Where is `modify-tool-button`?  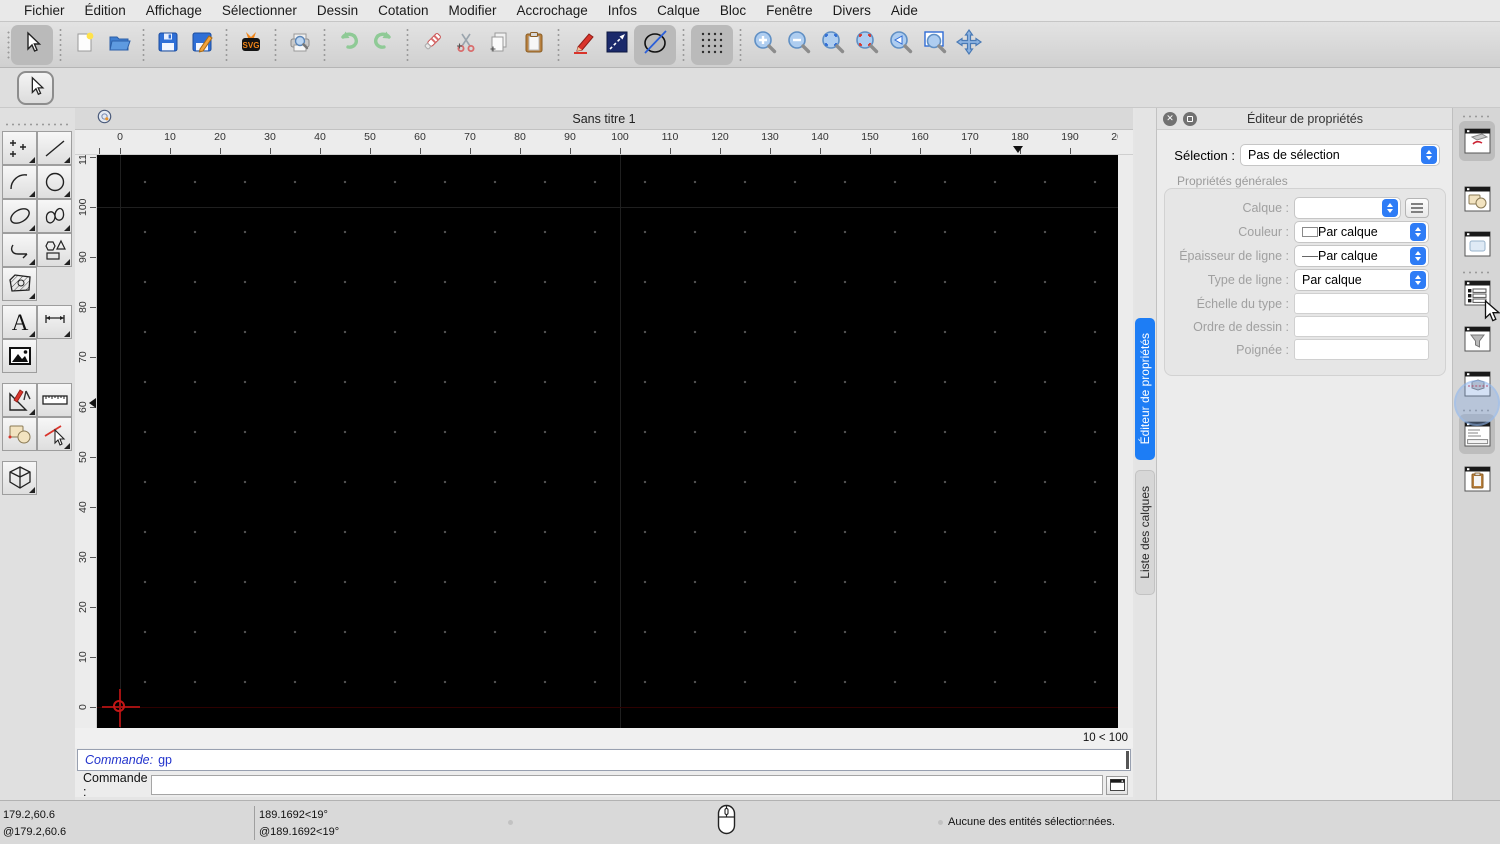 modify-tool-button is located at coordinates (19, 434).